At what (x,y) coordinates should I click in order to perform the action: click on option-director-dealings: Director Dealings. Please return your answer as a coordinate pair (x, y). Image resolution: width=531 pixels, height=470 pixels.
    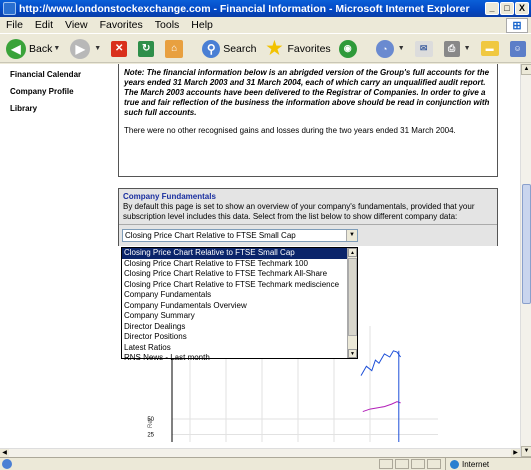
    Looking at the image, I should click on (235, 327).